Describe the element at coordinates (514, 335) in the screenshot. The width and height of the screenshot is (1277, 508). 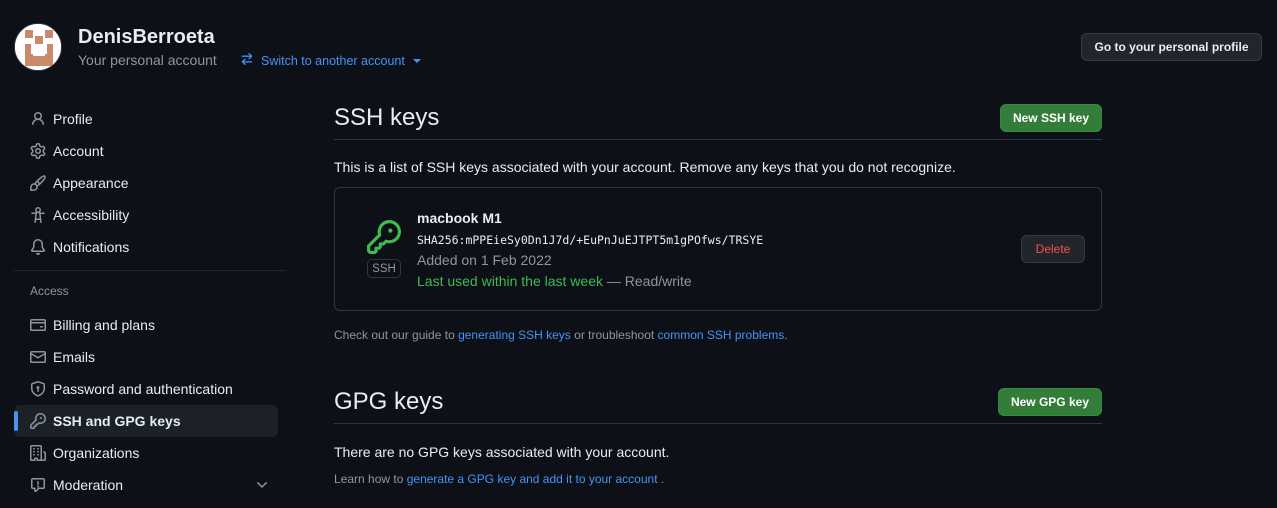
I see `generating-ssh-keys-link: generating SSH keys` at that location.